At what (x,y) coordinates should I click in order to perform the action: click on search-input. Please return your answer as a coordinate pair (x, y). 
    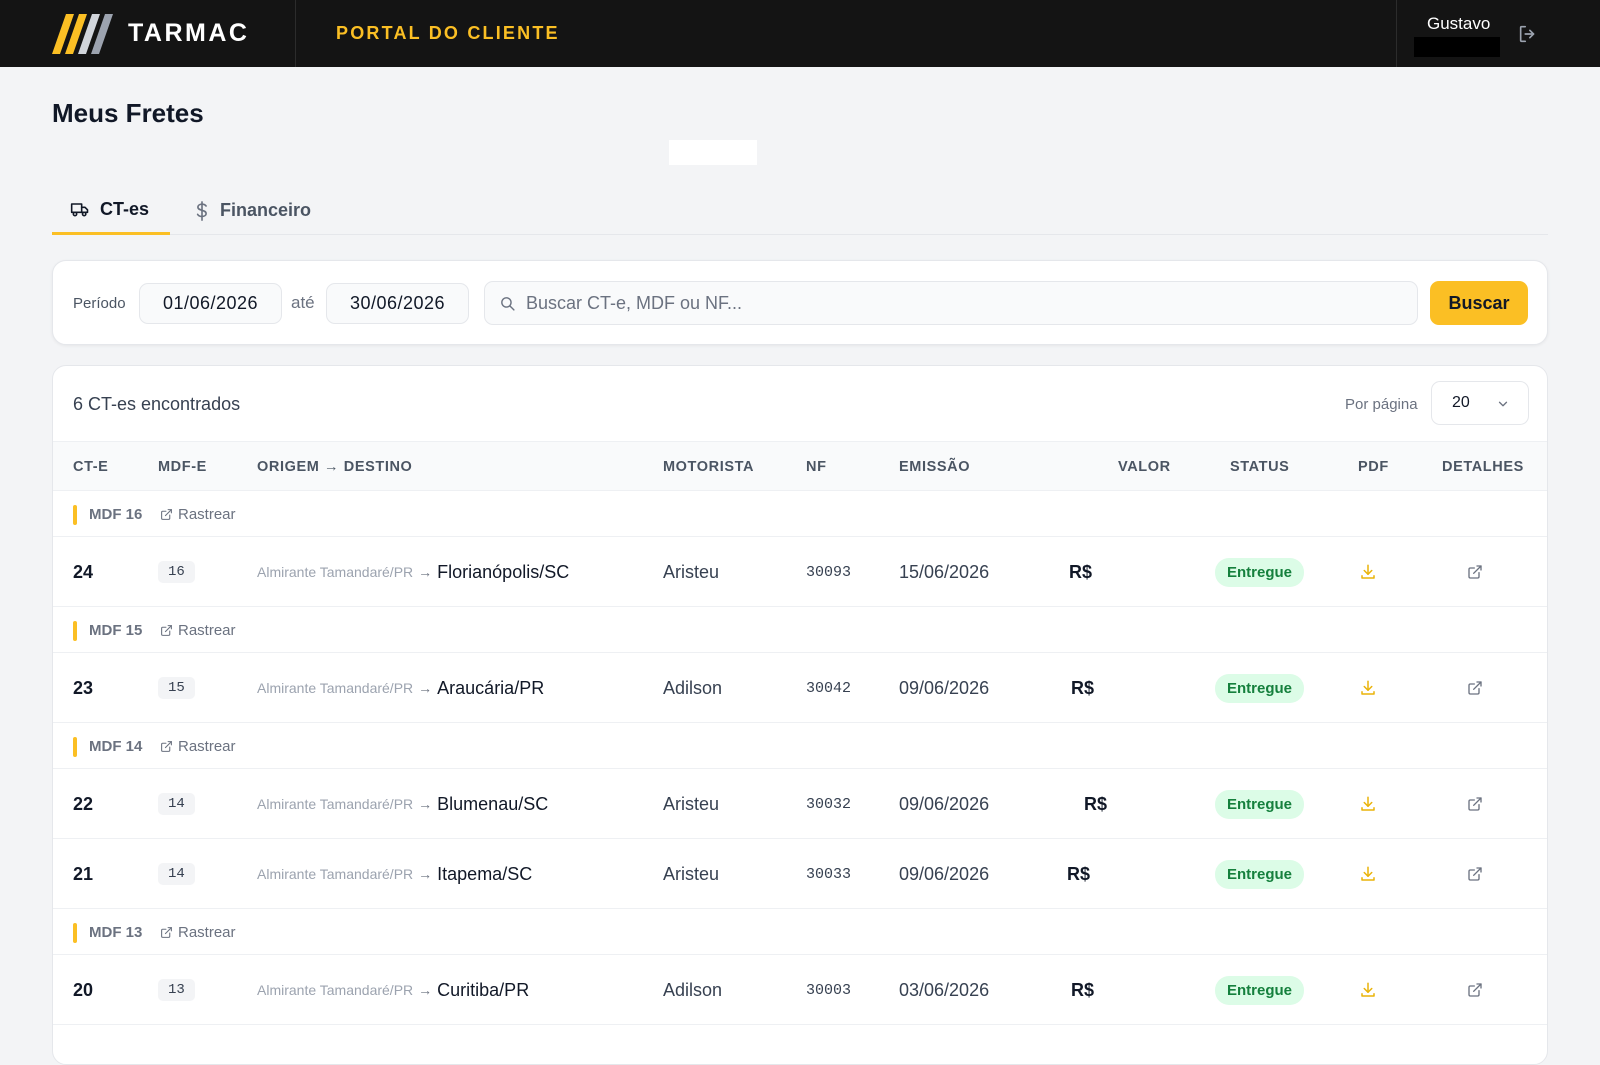
    Looking at the image, I should click on (966, 303).